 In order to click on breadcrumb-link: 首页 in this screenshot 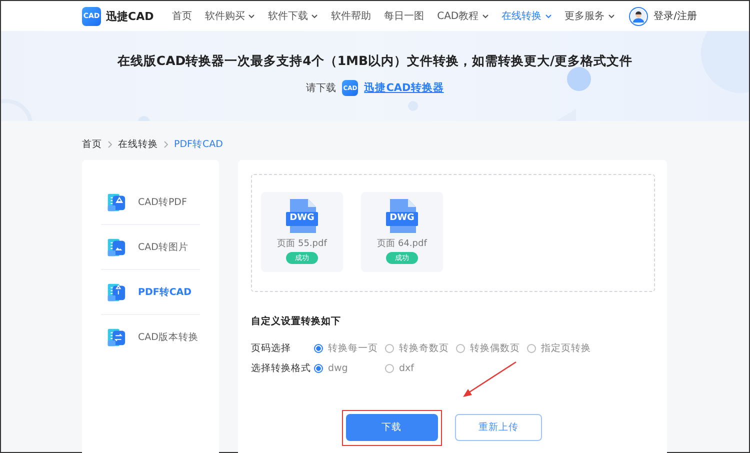, I will do `click(92, 144)`.